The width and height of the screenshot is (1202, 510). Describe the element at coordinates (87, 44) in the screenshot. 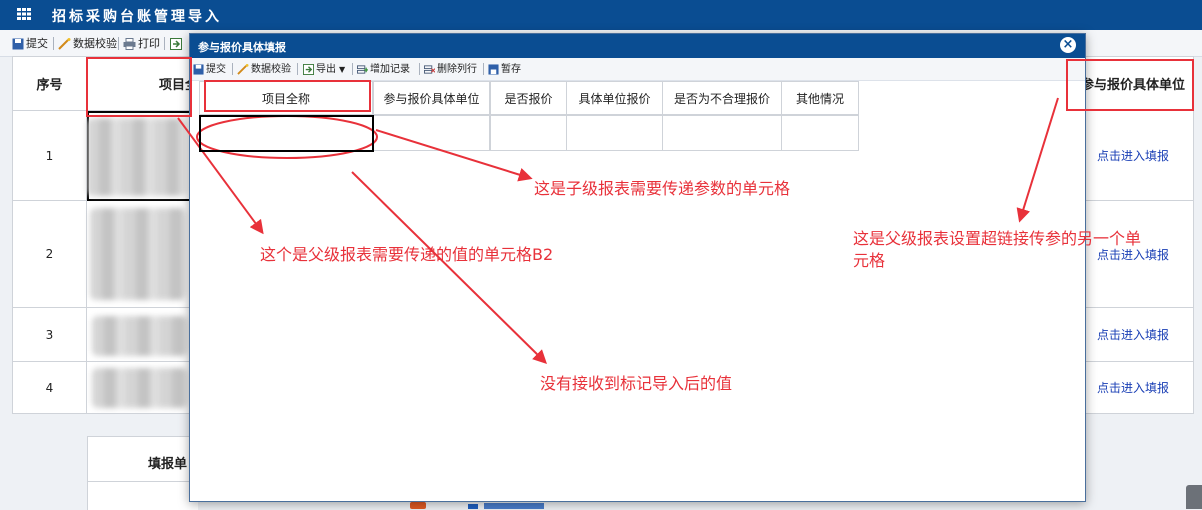

I see `validate-button: 数据校验` at that location.